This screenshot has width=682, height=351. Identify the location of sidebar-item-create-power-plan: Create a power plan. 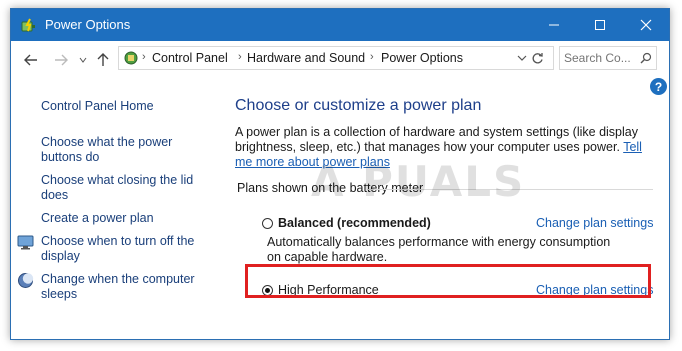
(121, 218).